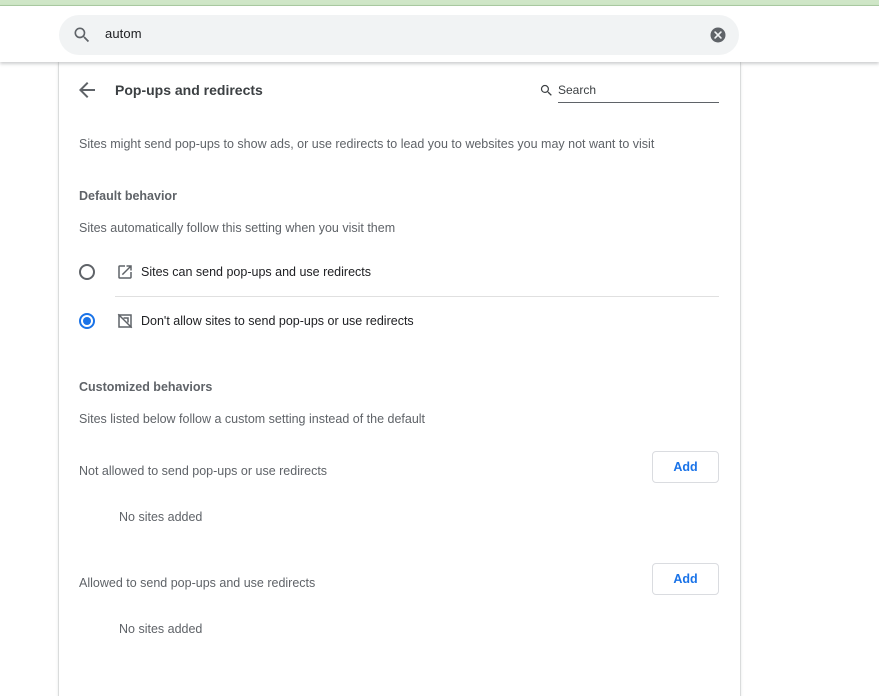 The height and width of the screenshot is (696, 879). What do you see at coordinates (399, 35) in the screenshot?
I see `settings-search-bar: autom` at bounding box center [399, 35].